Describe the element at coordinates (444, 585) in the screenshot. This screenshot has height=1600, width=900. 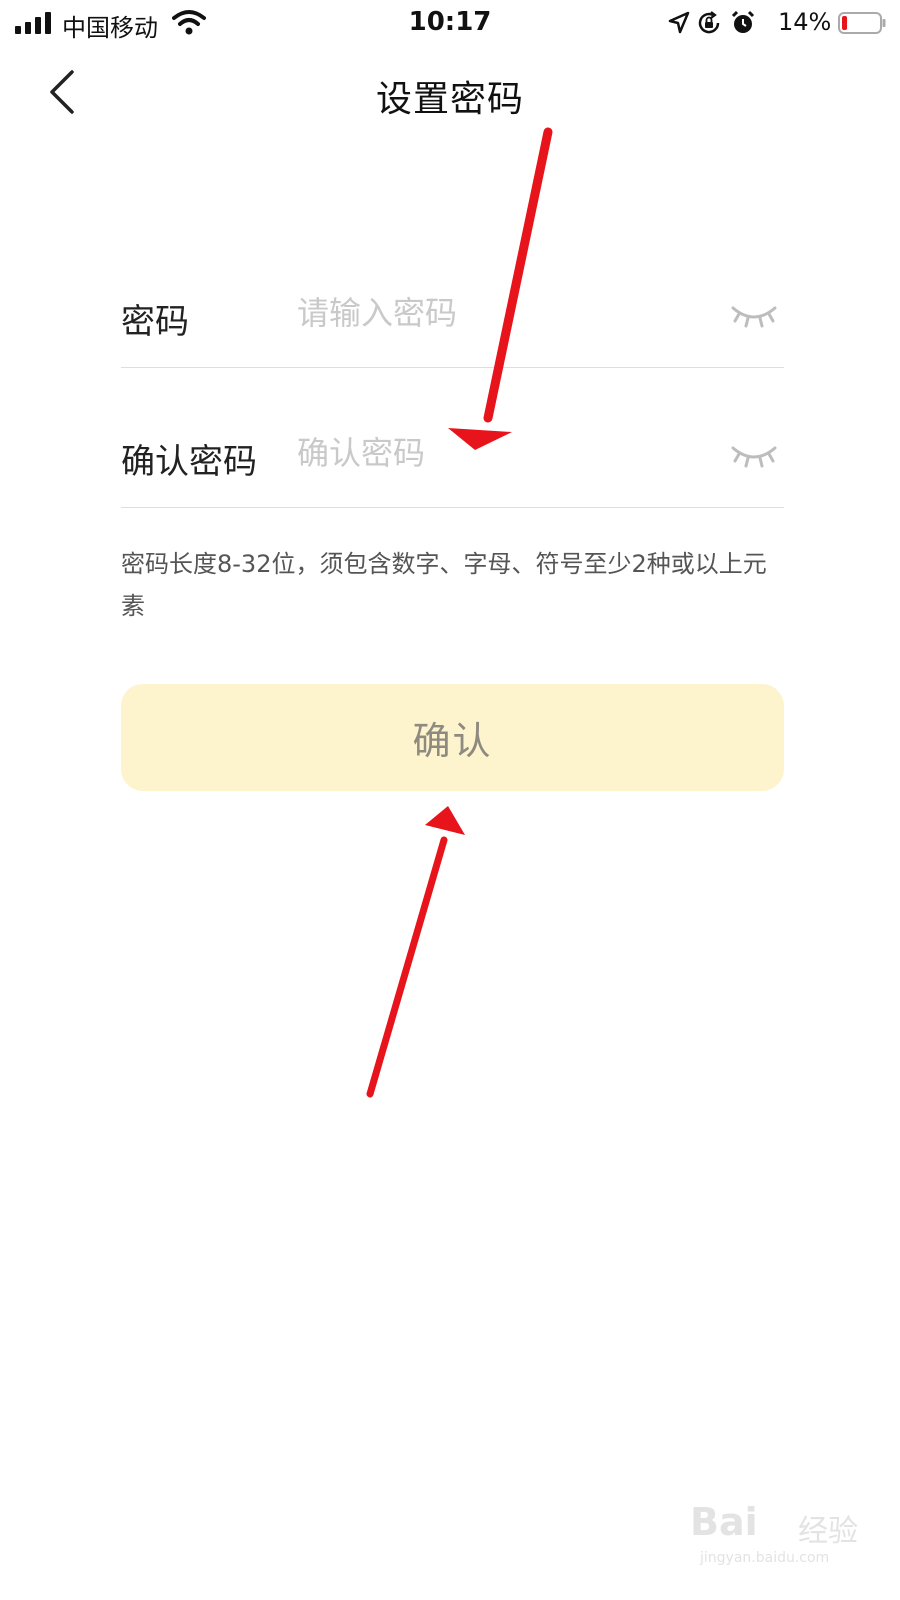
I see `password-hint: 密码长度8-32位，须包含数字、字母、符号至少2种或以上元素` at that location.